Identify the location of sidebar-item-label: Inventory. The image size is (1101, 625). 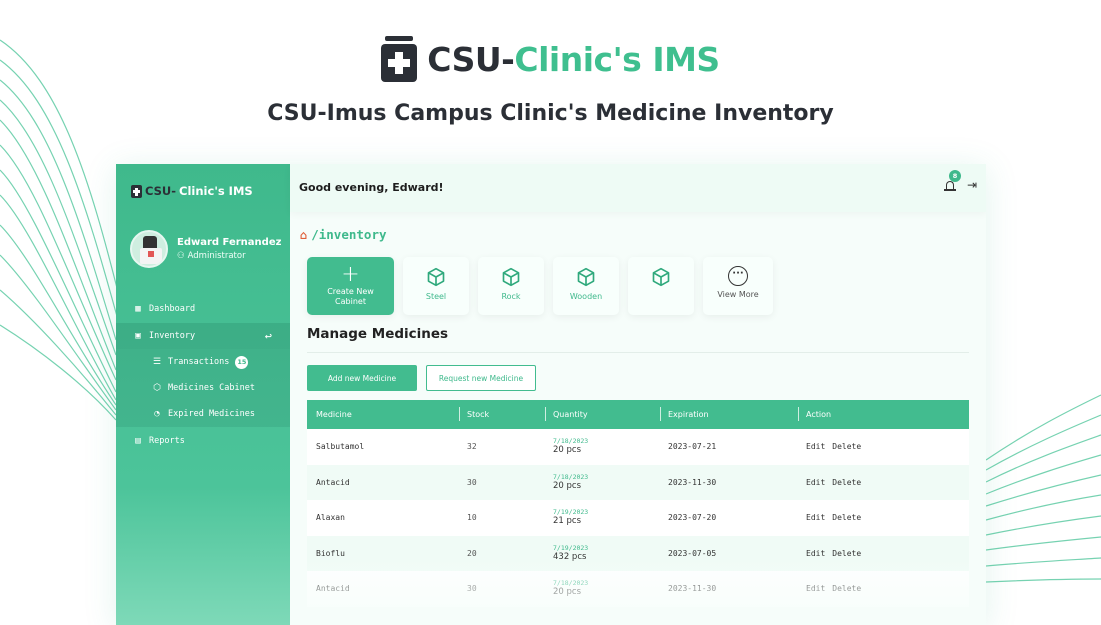
(172, 336).